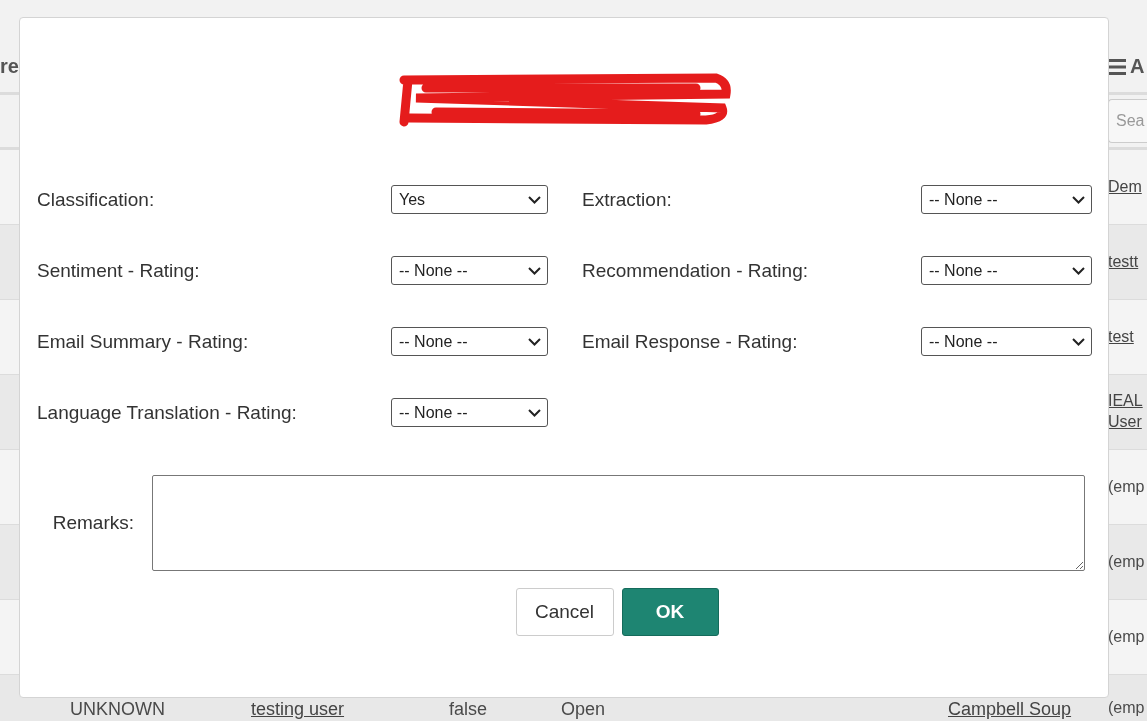  What do you see at coordinates (1123, 262) in the screenshot?
I see `table-link: testt` at bounding box center [1123, 262].